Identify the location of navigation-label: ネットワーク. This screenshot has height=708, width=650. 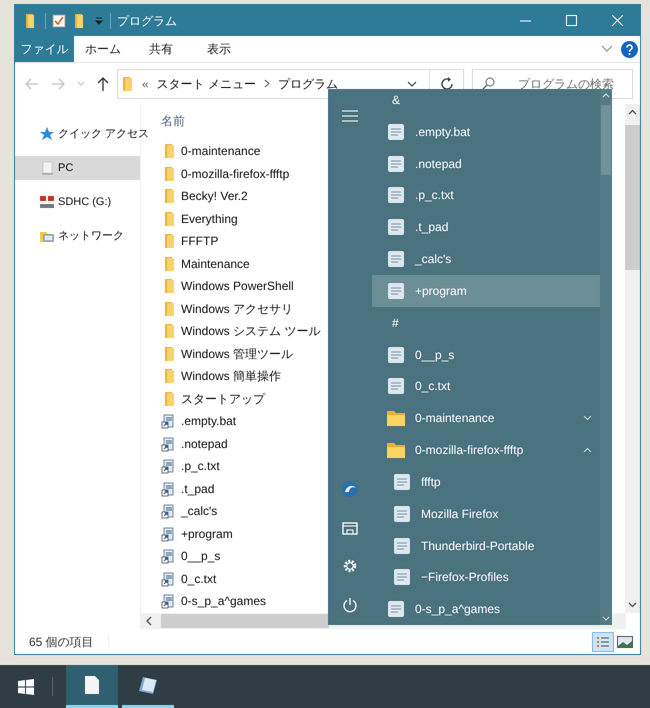
(91, 236).